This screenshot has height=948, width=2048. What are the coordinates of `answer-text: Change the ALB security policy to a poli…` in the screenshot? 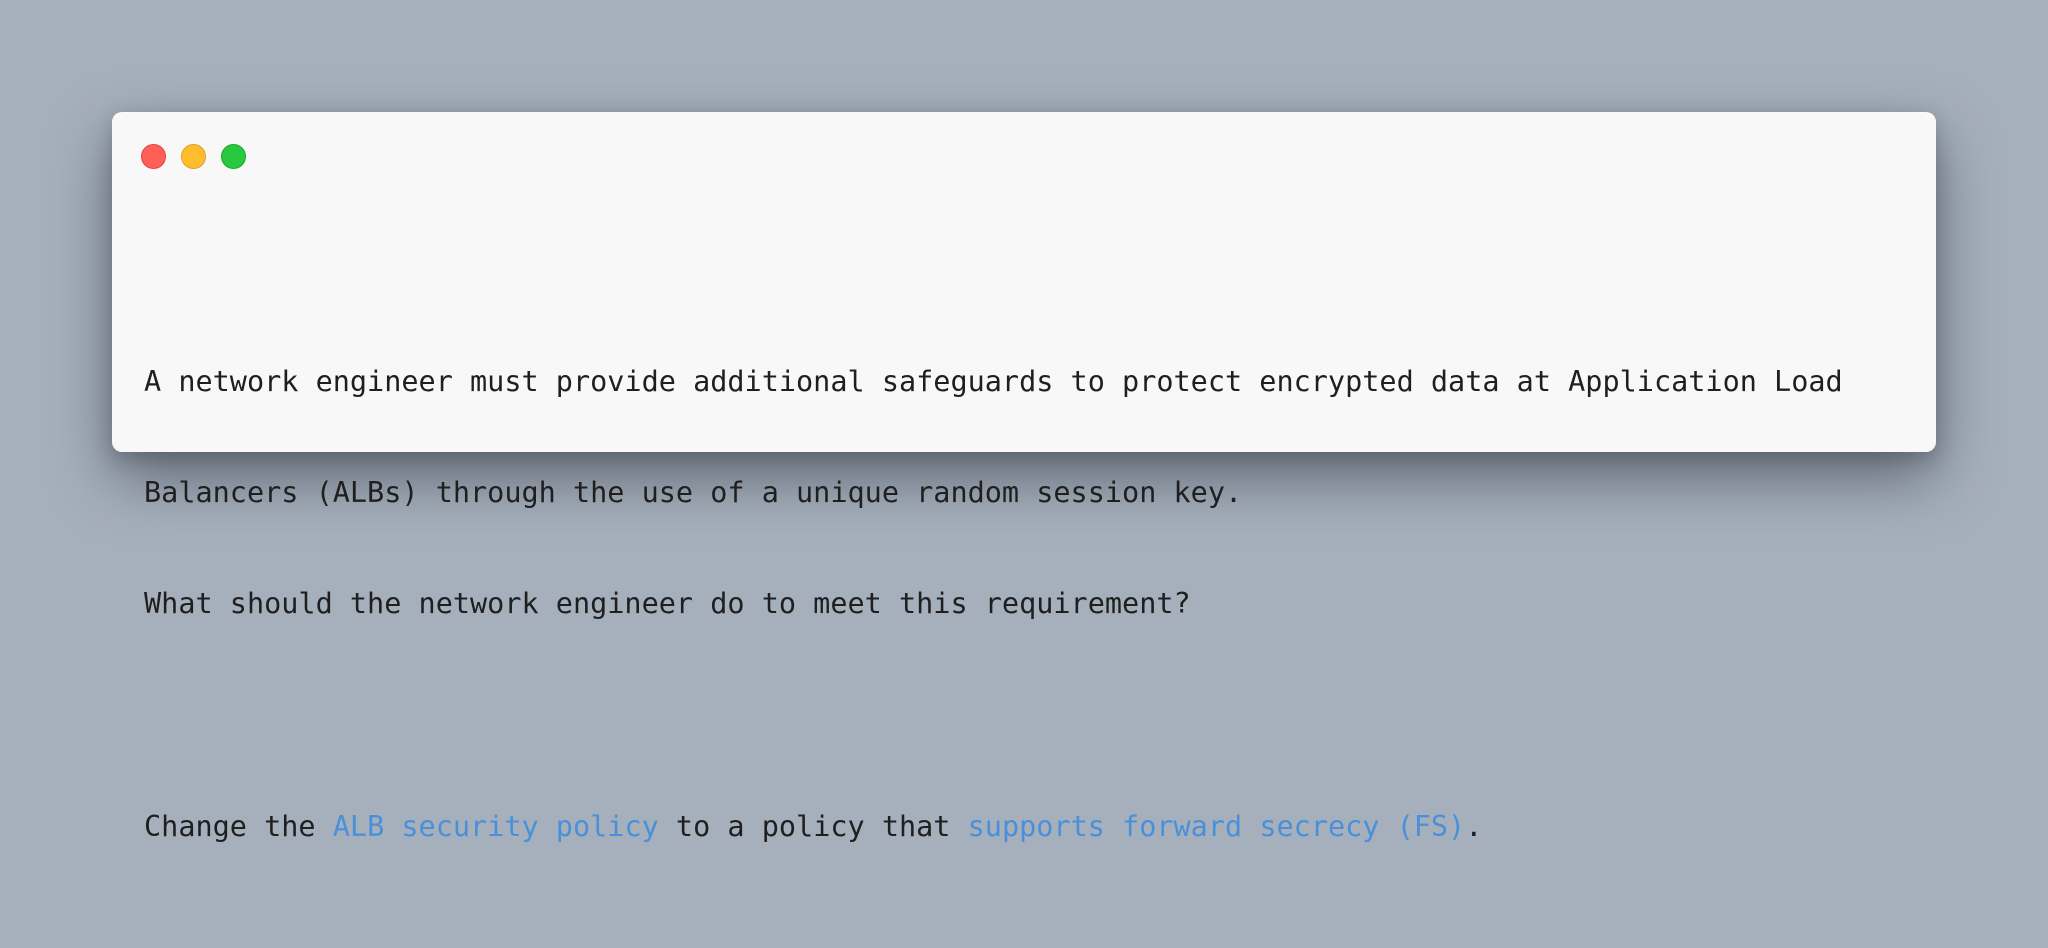 It's located at (1024, 826).